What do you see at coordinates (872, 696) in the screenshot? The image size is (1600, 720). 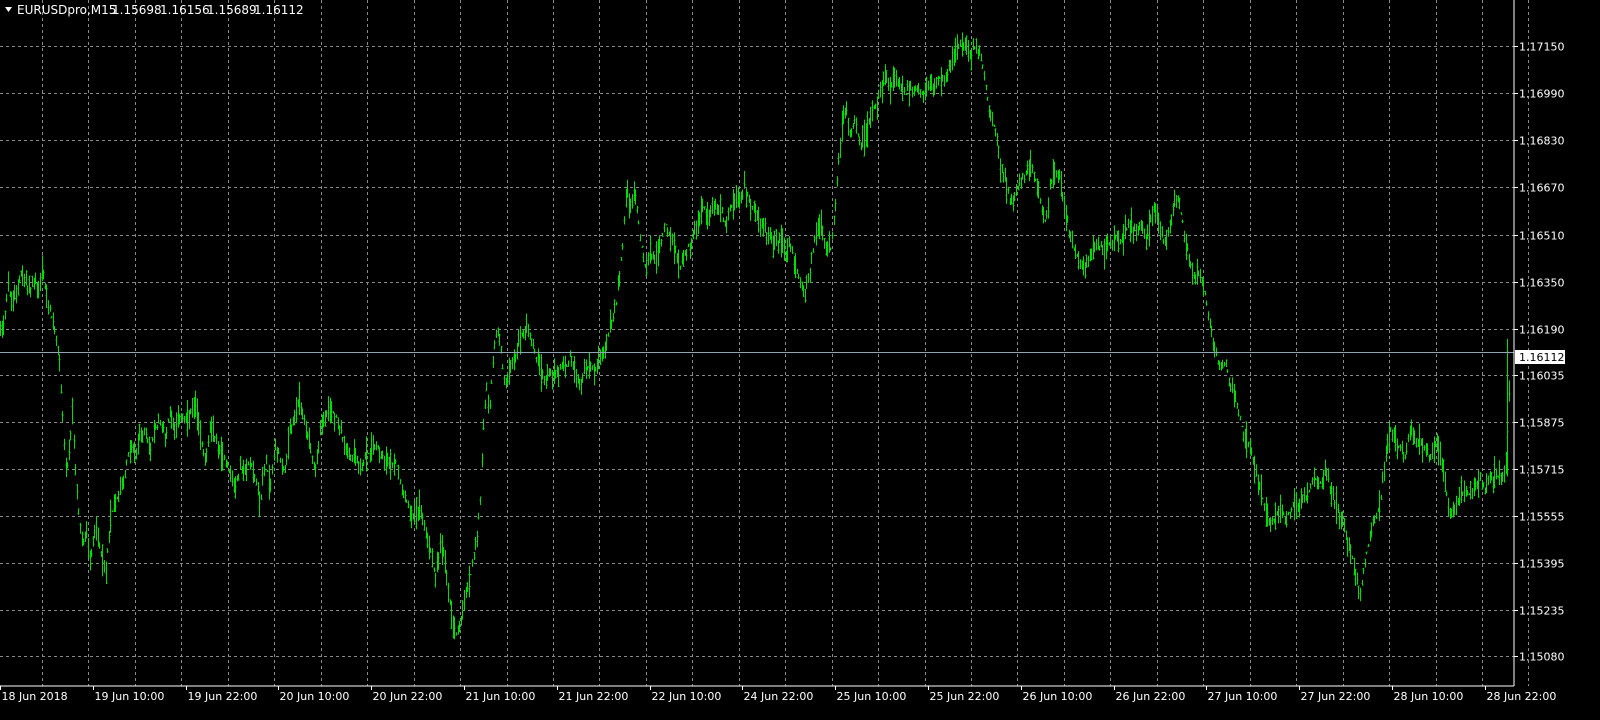 I see `time-tick-label: 25 Jun 10:00` at bounding box center [872, 696].